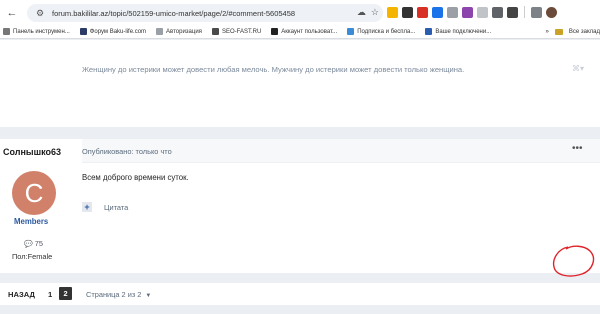 The width and height of the screenshot is (600, 314). What do you see at coordinates (179, 31) in the screenshot?
I see `bookmark-item: Авторизация` at bounding box center [179, 31].